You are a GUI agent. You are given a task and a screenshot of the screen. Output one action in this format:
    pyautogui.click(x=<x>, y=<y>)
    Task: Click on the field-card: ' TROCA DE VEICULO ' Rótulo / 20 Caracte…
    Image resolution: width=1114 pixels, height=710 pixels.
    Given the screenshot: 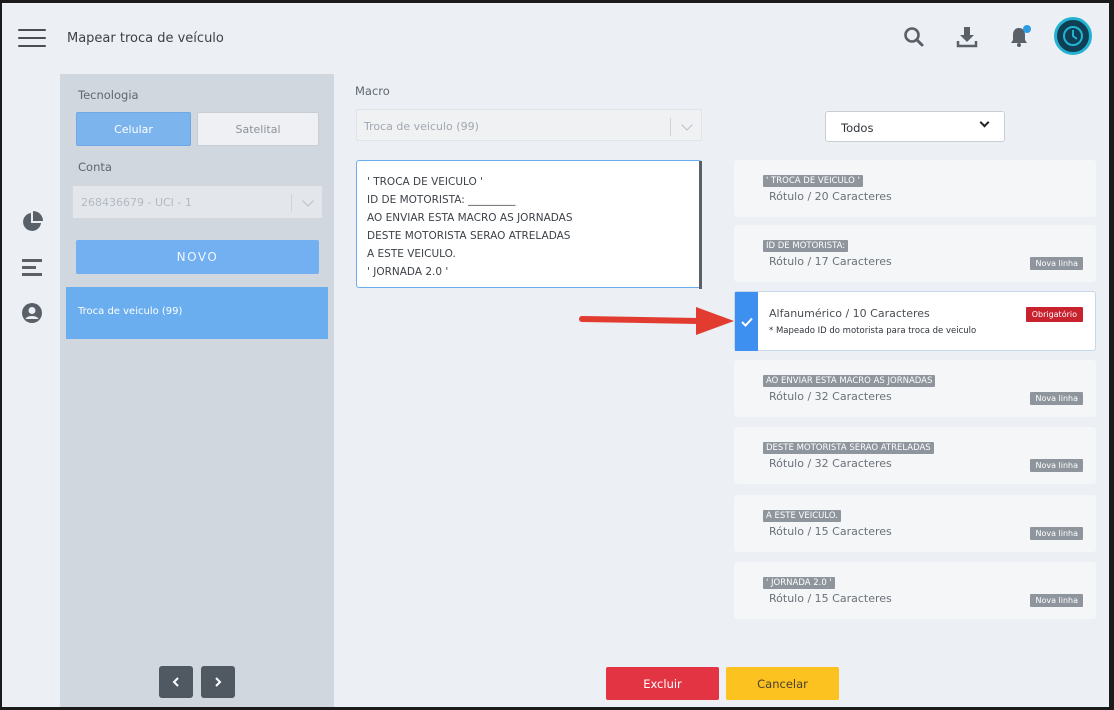 What is the action you would take?
    pyautogui.click(x=915, y=188)
    